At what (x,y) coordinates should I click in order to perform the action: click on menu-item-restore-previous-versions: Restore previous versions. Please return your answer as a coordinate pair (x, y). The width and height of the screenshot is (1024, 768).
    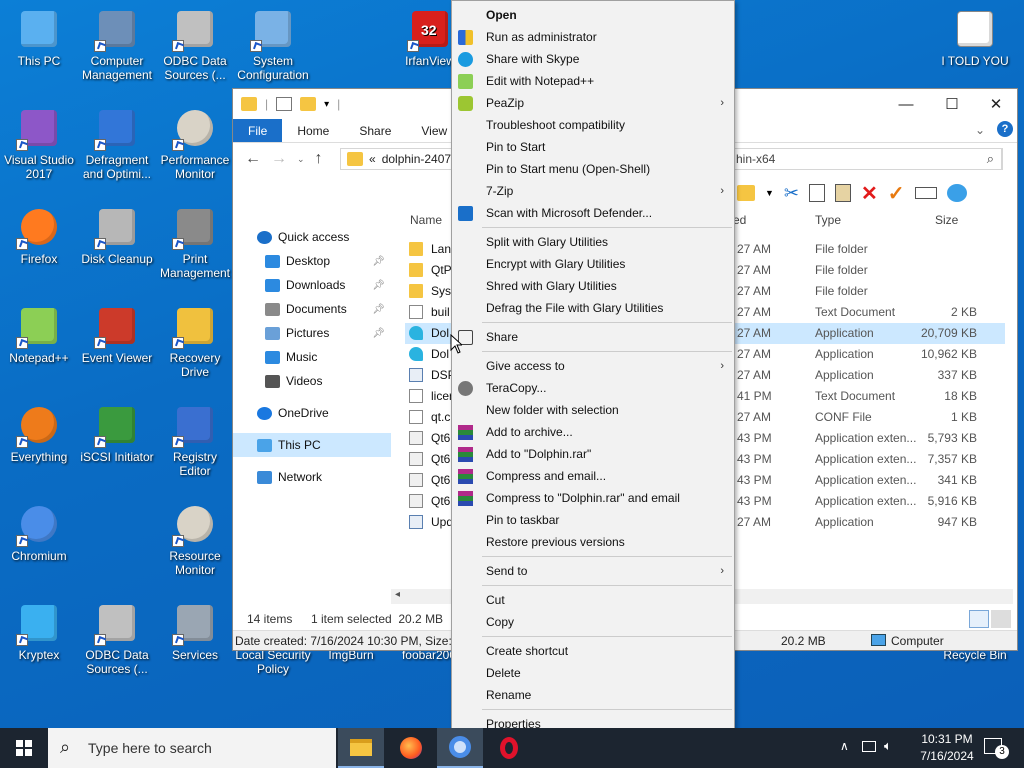
    Looking at the image, I should click on (593, 542).